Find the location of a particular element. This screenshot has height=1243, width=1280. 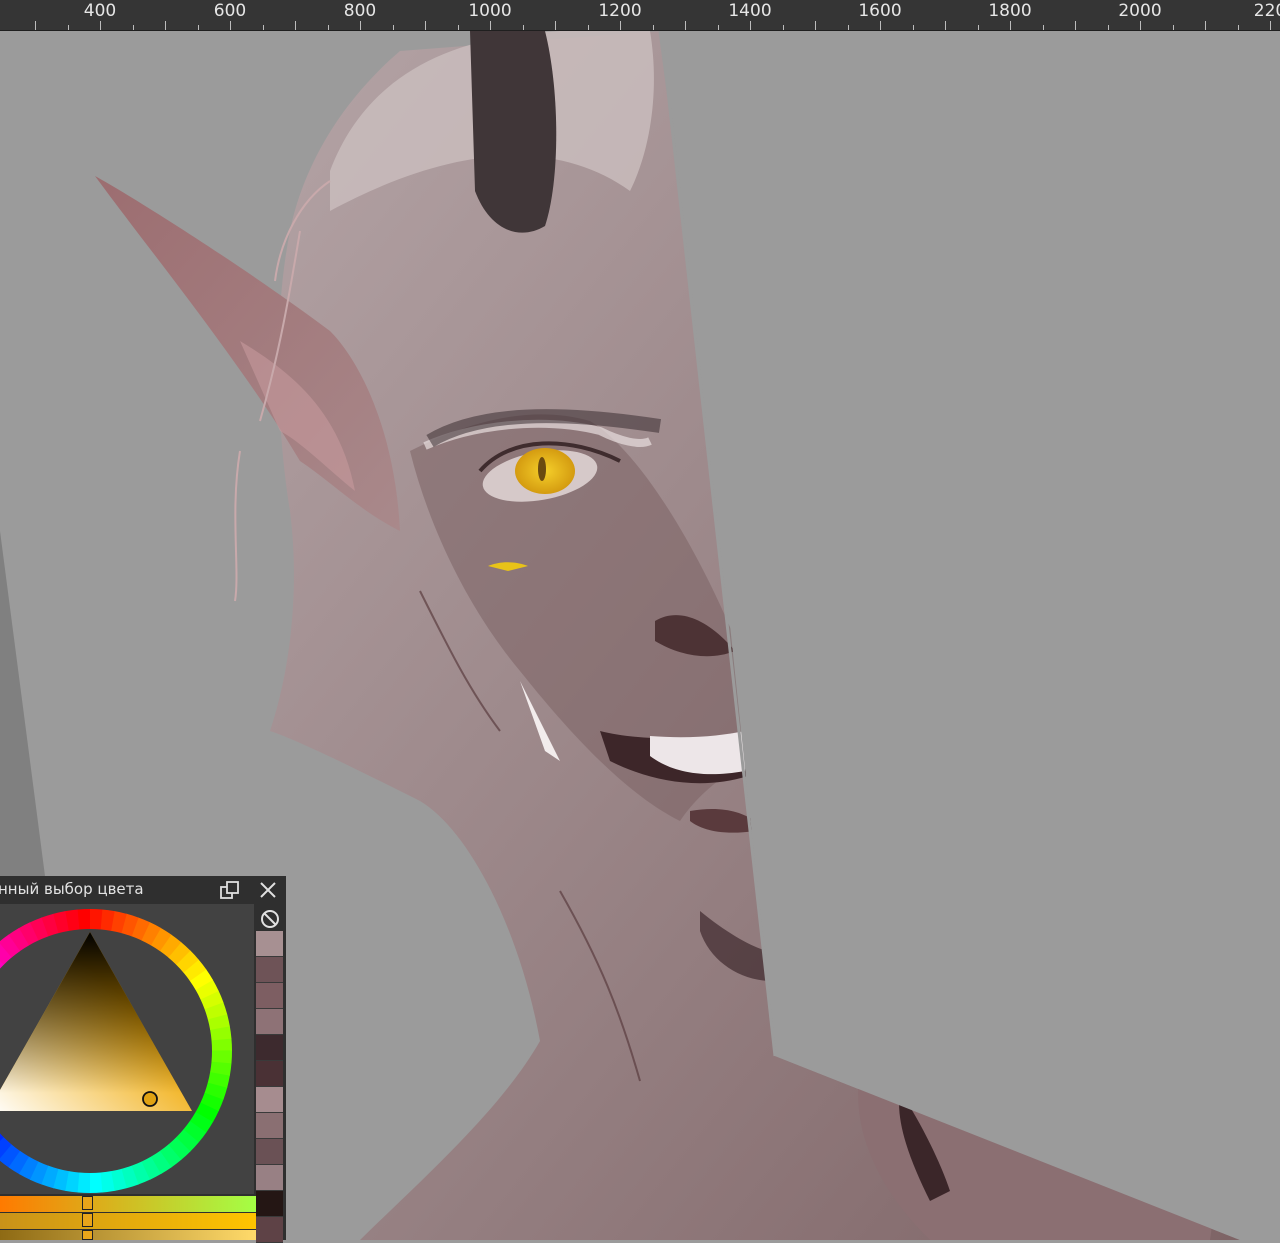

saturation-slider-handle is located at coordinates (87, 1220).